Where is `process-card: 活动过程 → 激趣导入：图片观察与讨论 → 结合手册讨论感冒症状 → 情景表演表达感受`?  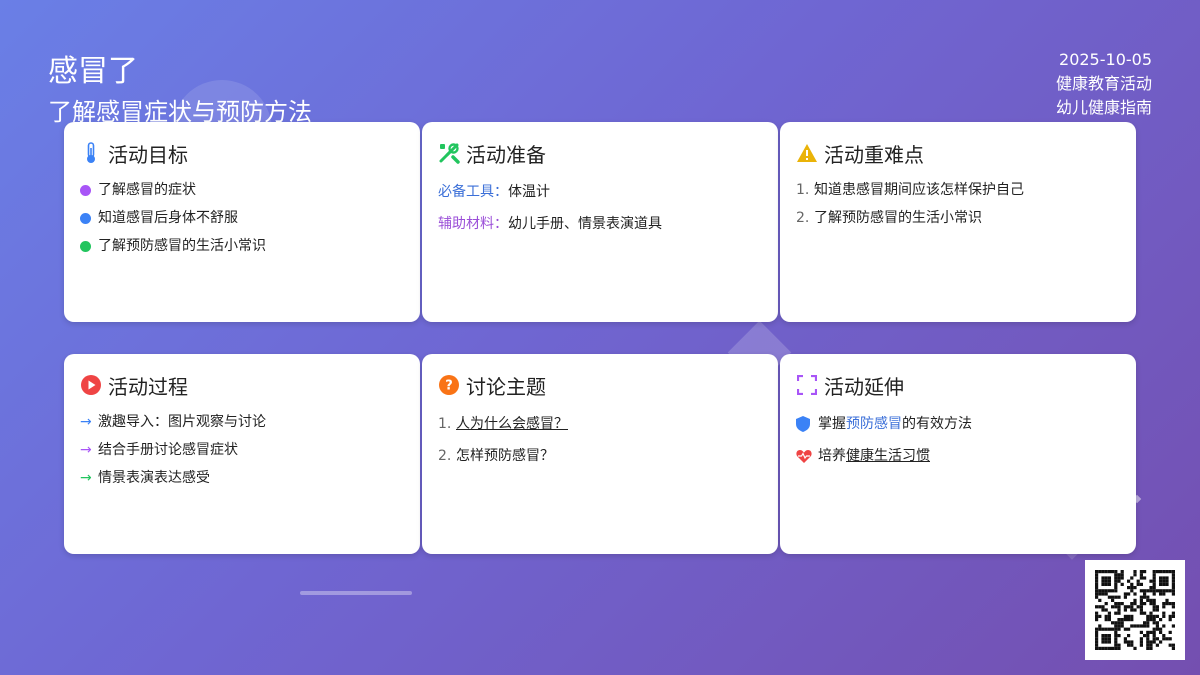
process-card: 活动过程 → 激趣导入：图片观察与讨论 → 结合手册讨论感冒症状 → 情景表演表达感受 is located at coordinates (242, 454).